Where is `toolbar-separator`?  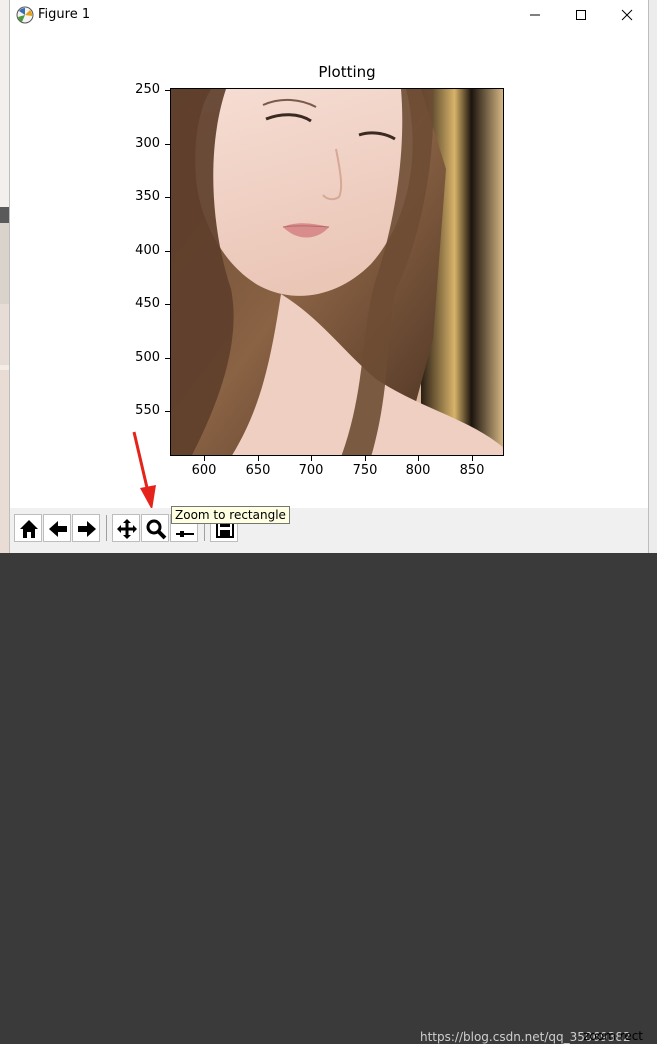
toolbar-separator is located at coordinates (106, 528).